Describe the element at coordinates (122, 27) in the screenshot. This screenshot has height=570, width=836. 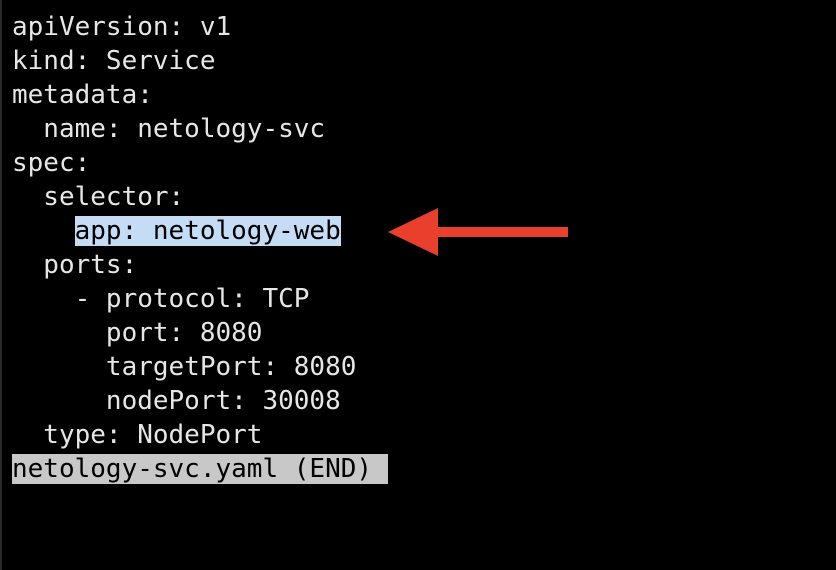
I see `yaml-line-apiversion: apiVersion: v1` at that location.